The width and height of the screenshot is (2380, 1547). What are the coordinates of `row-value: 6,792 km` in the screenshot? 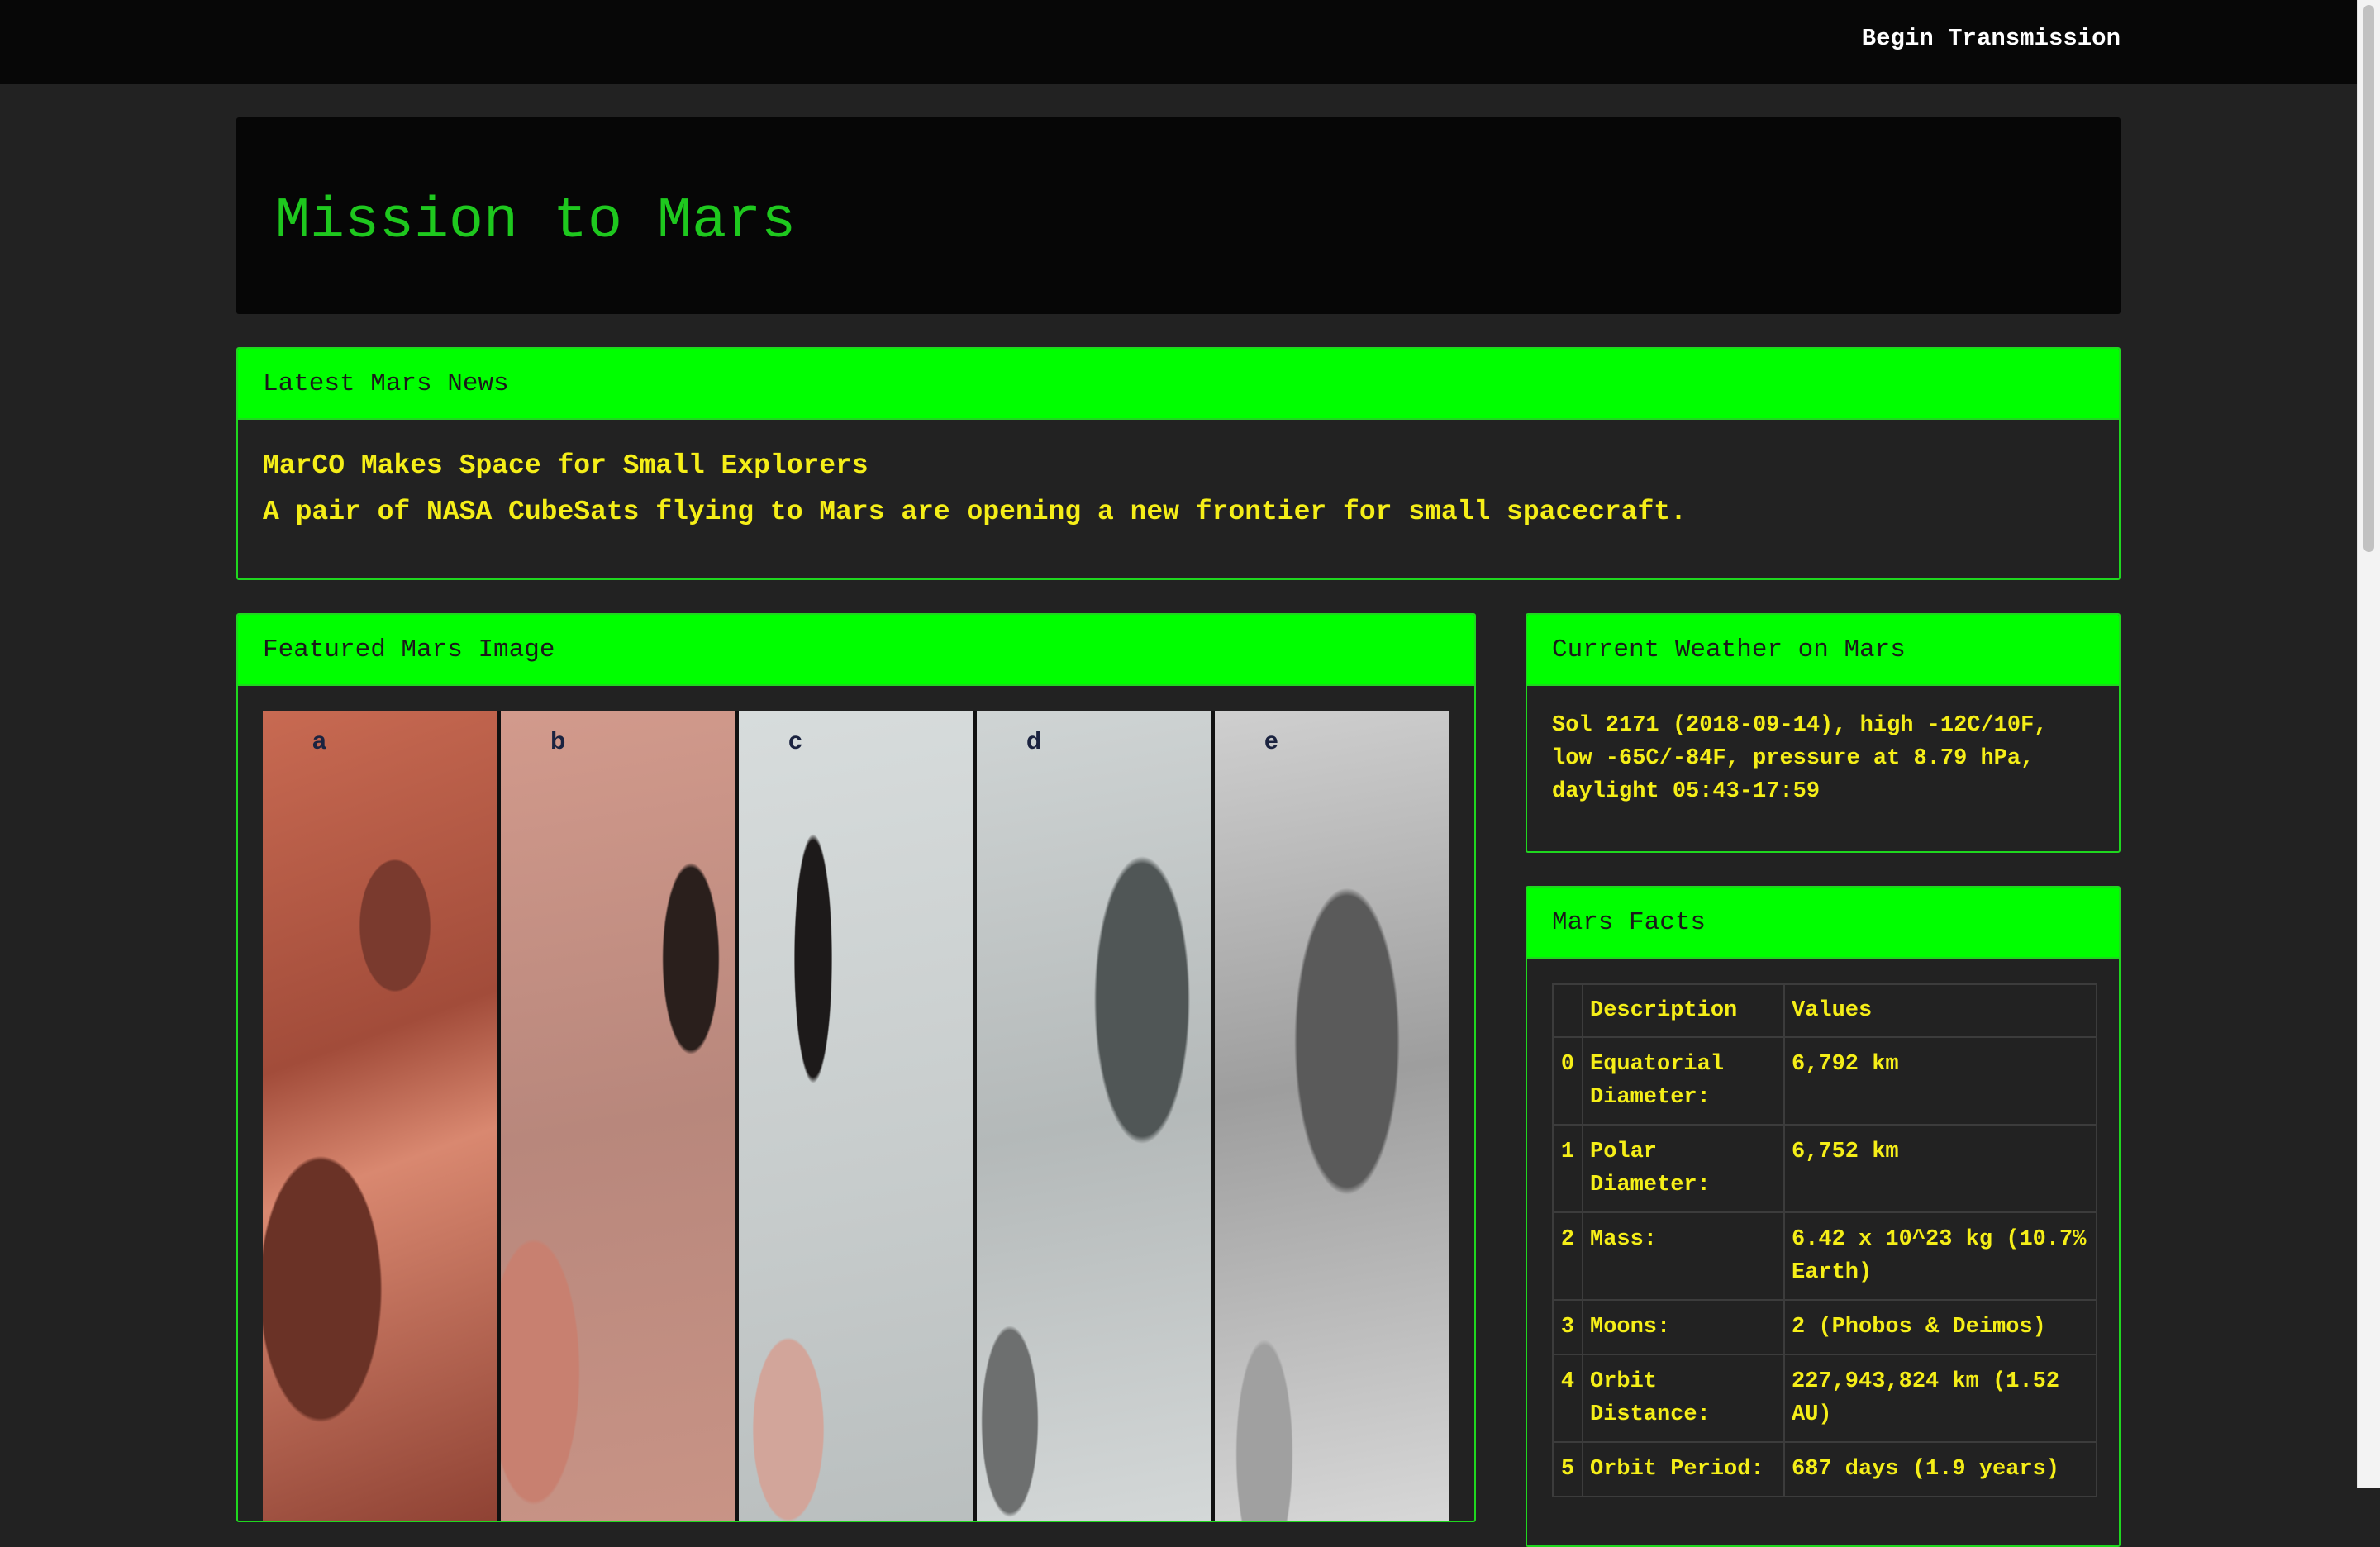 It's located at (1940, 1081).